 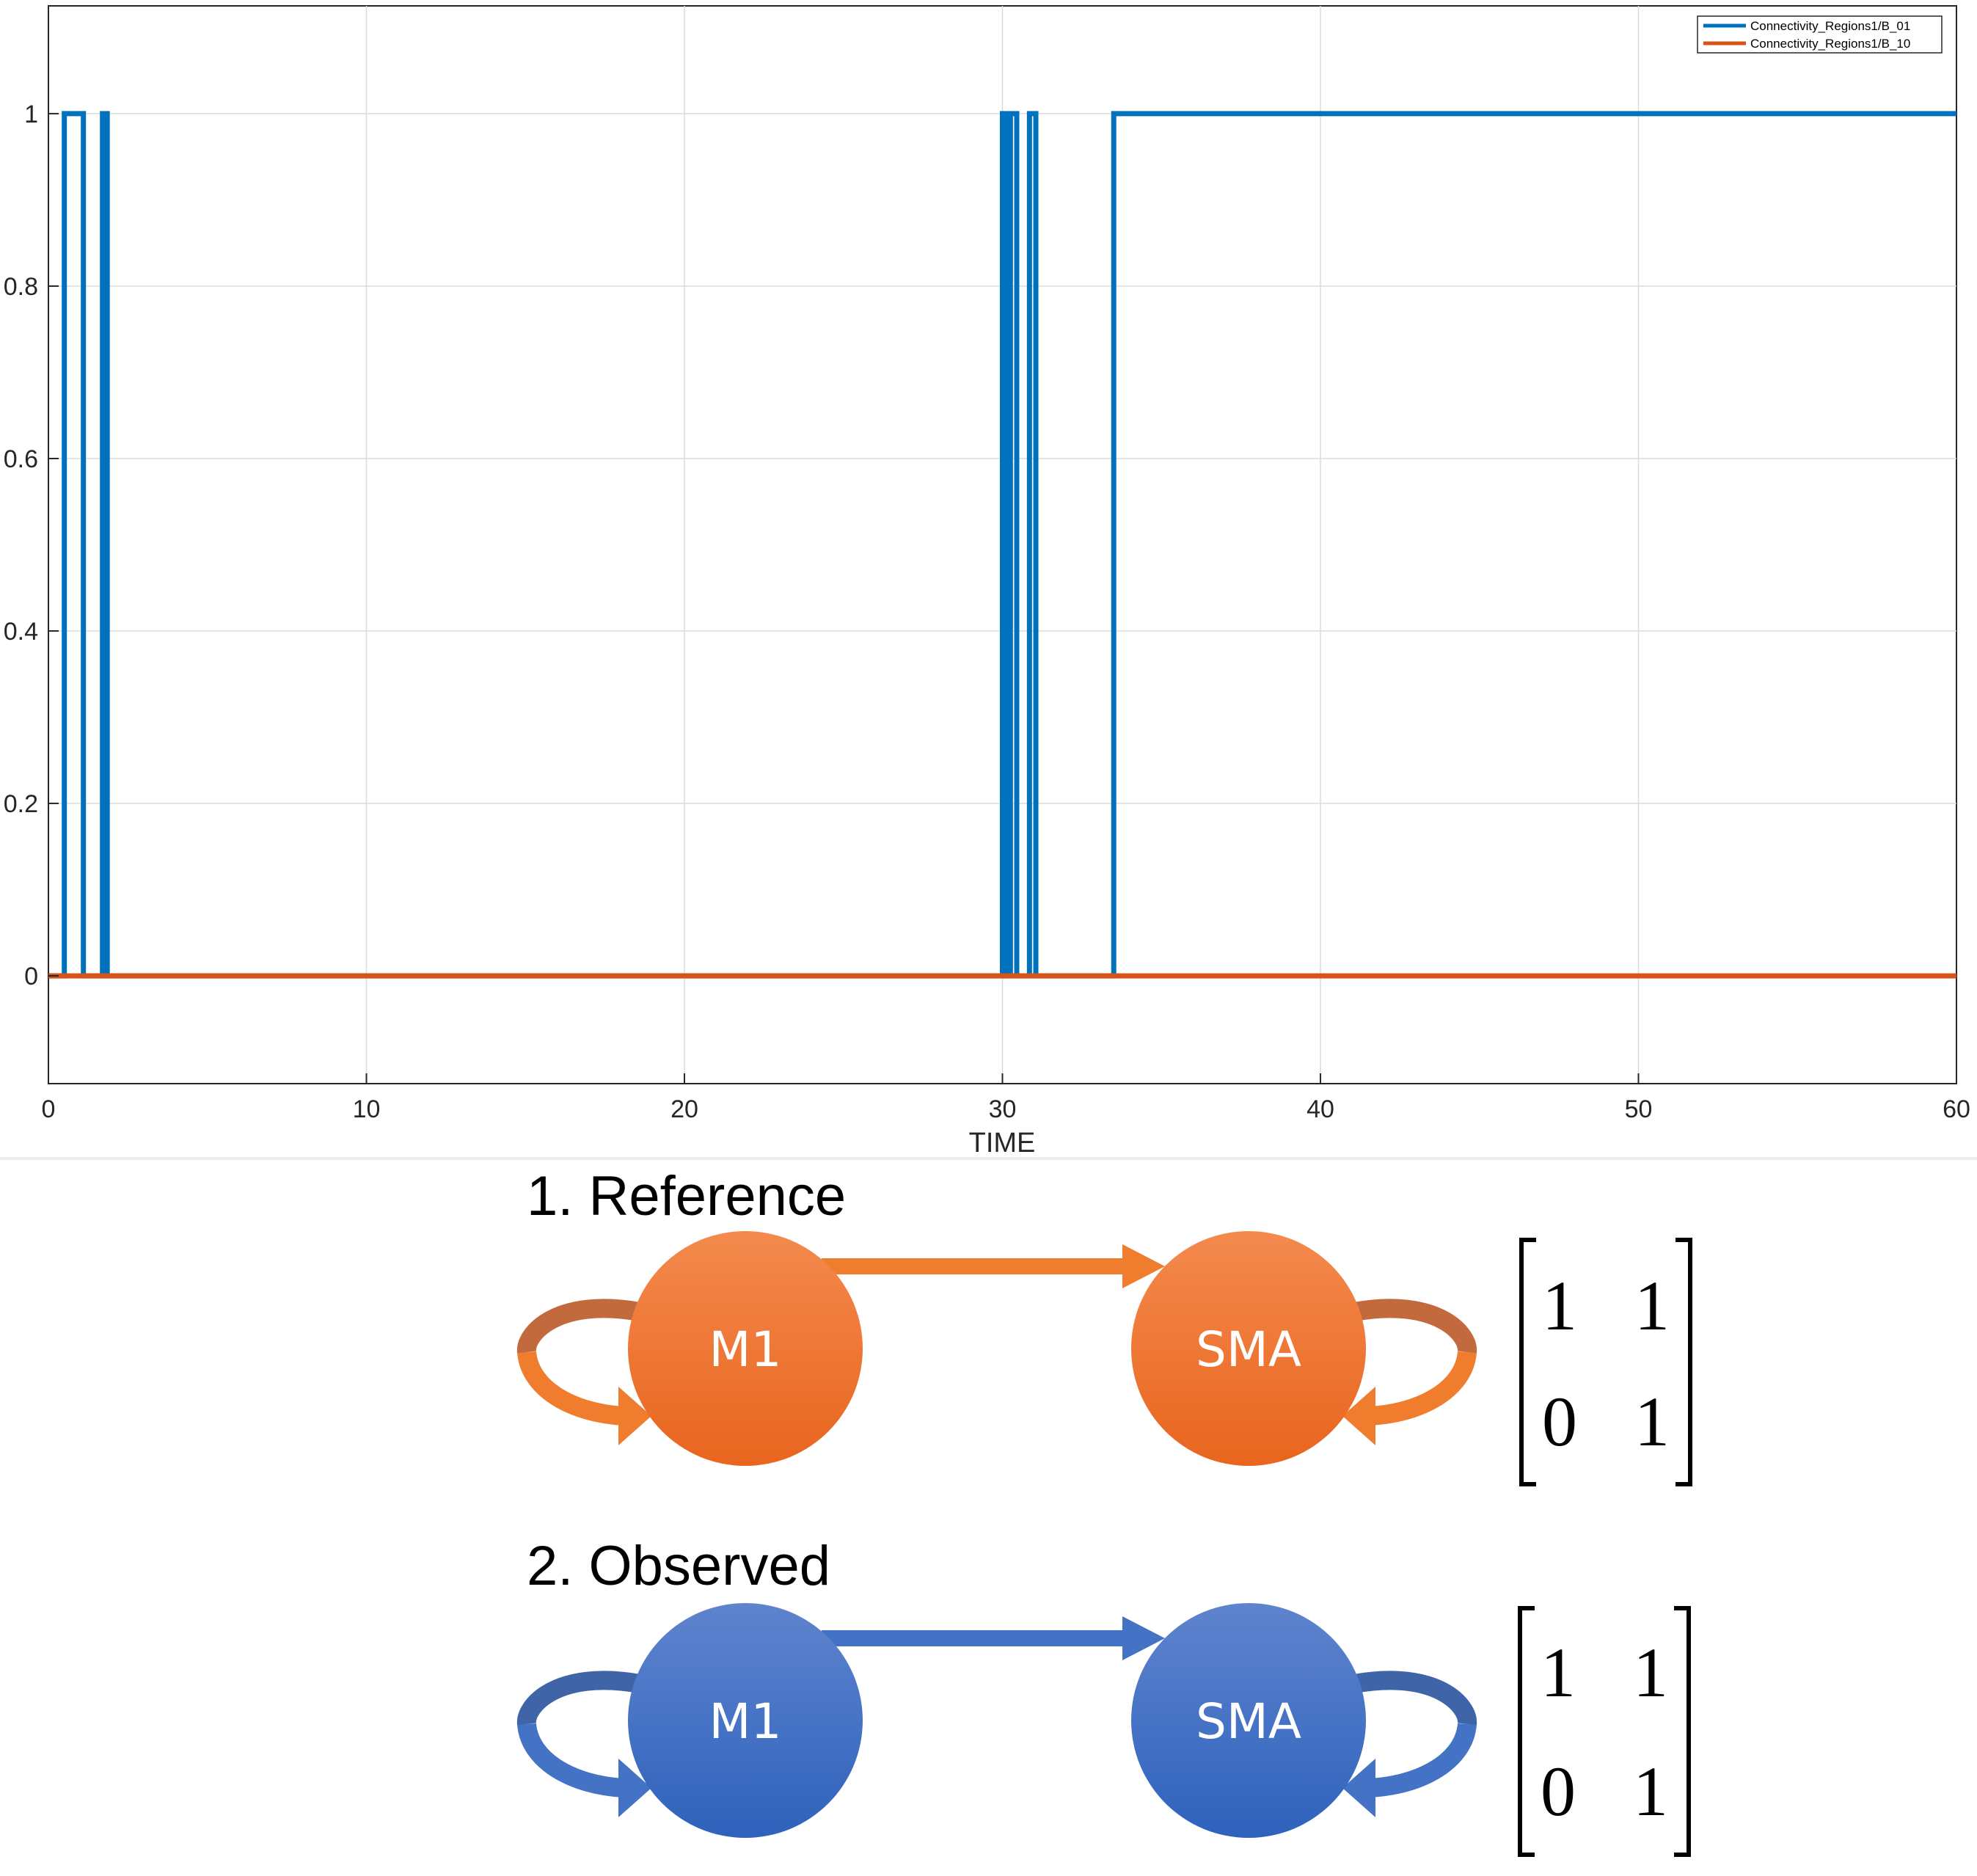 What do you see at coordinates (21, 287) in the screenshot?
I see `y-tick-label: 0.8` at bounding box center [21, 287].